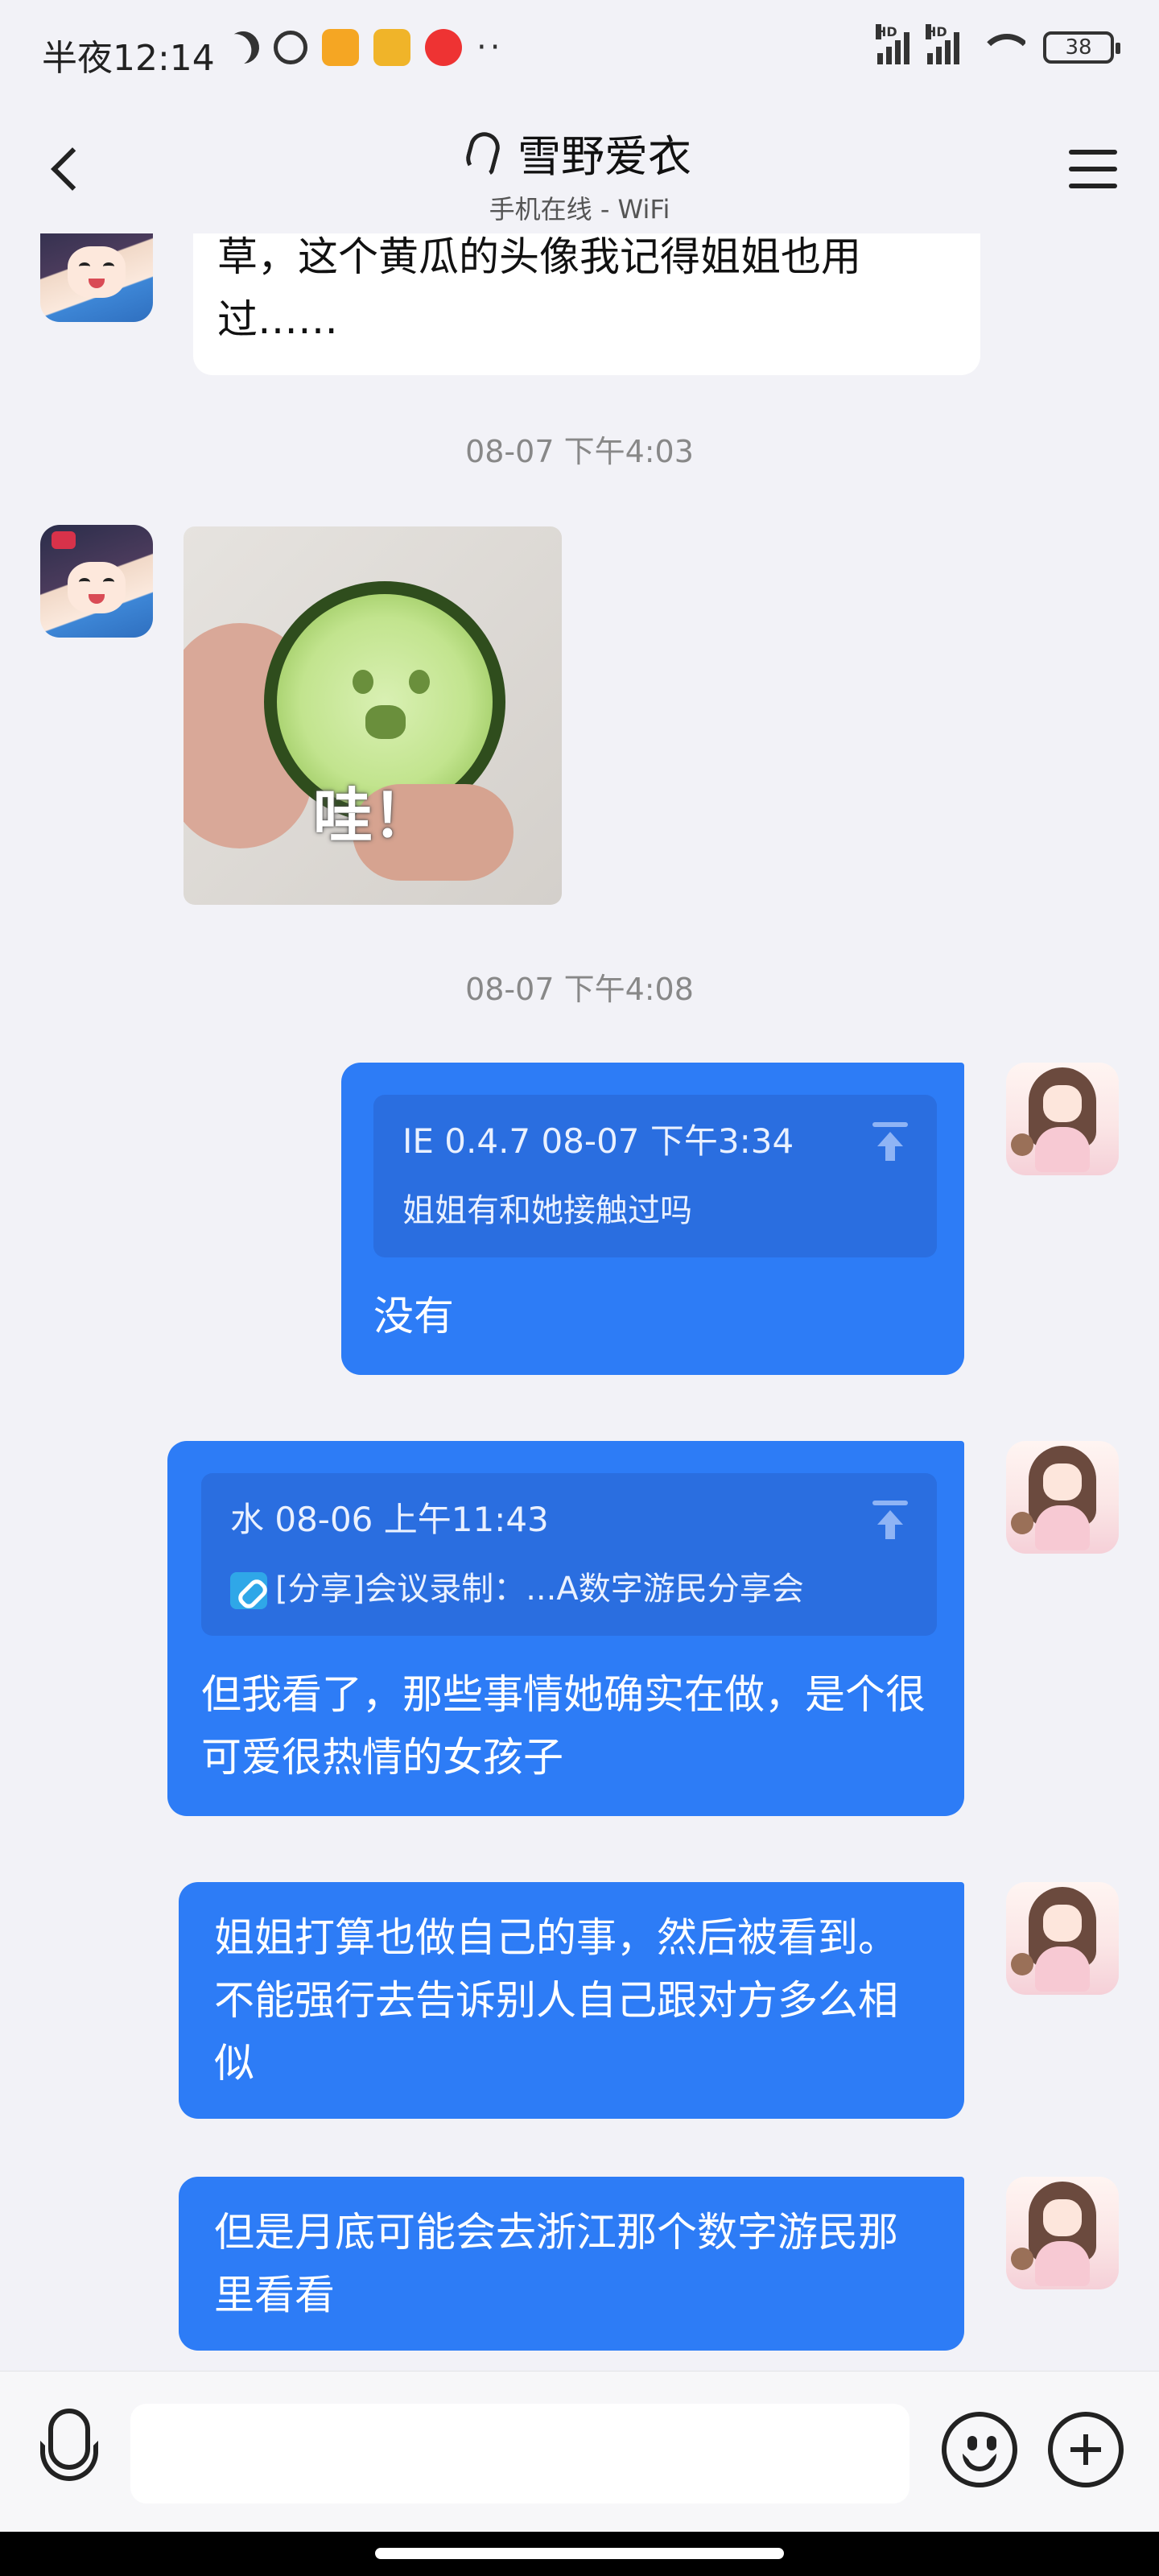  I want to click on system-nav-bar, so click(579, 2554).